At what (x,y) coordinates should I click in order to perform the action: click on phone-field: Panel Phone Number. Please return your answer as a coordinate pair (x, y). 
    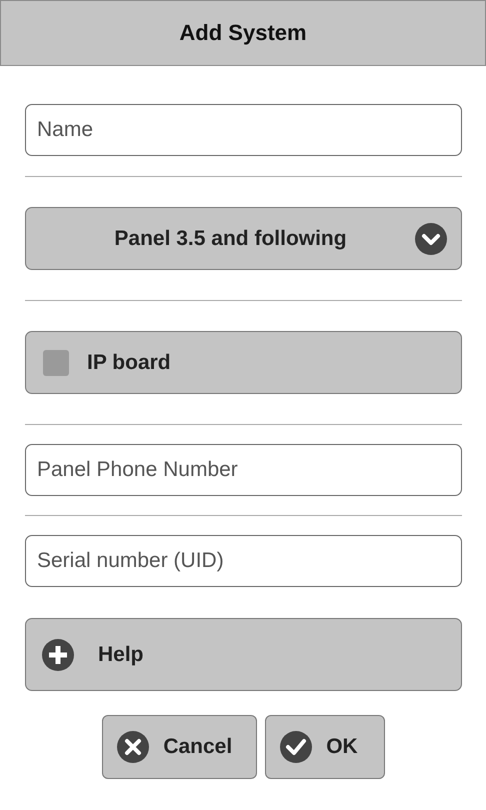
    Looking at the image, I should click on (243, 470).